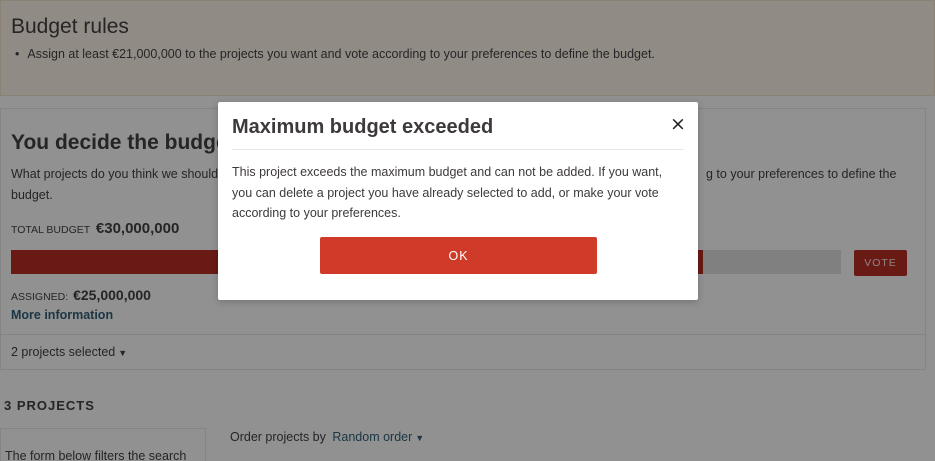 The image size is (935, 461). Describe the element at coordinates (458, 255) in the screenshot. I see `ok-button: OK` at that location.